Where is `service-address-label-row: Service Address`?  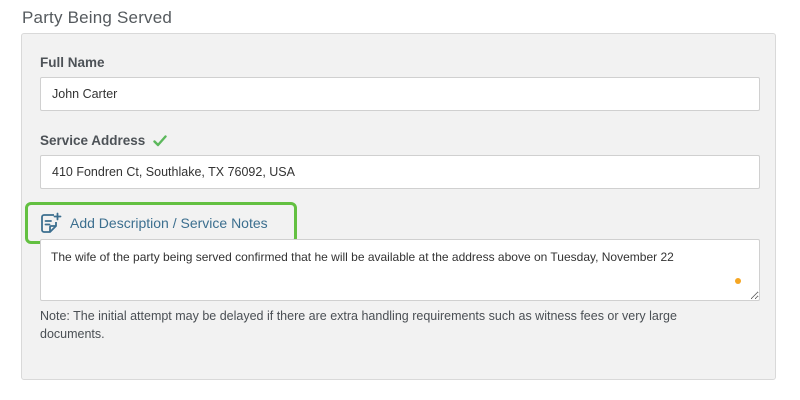
service-address-label-row: Service Address is located at coordinates (104, 140).